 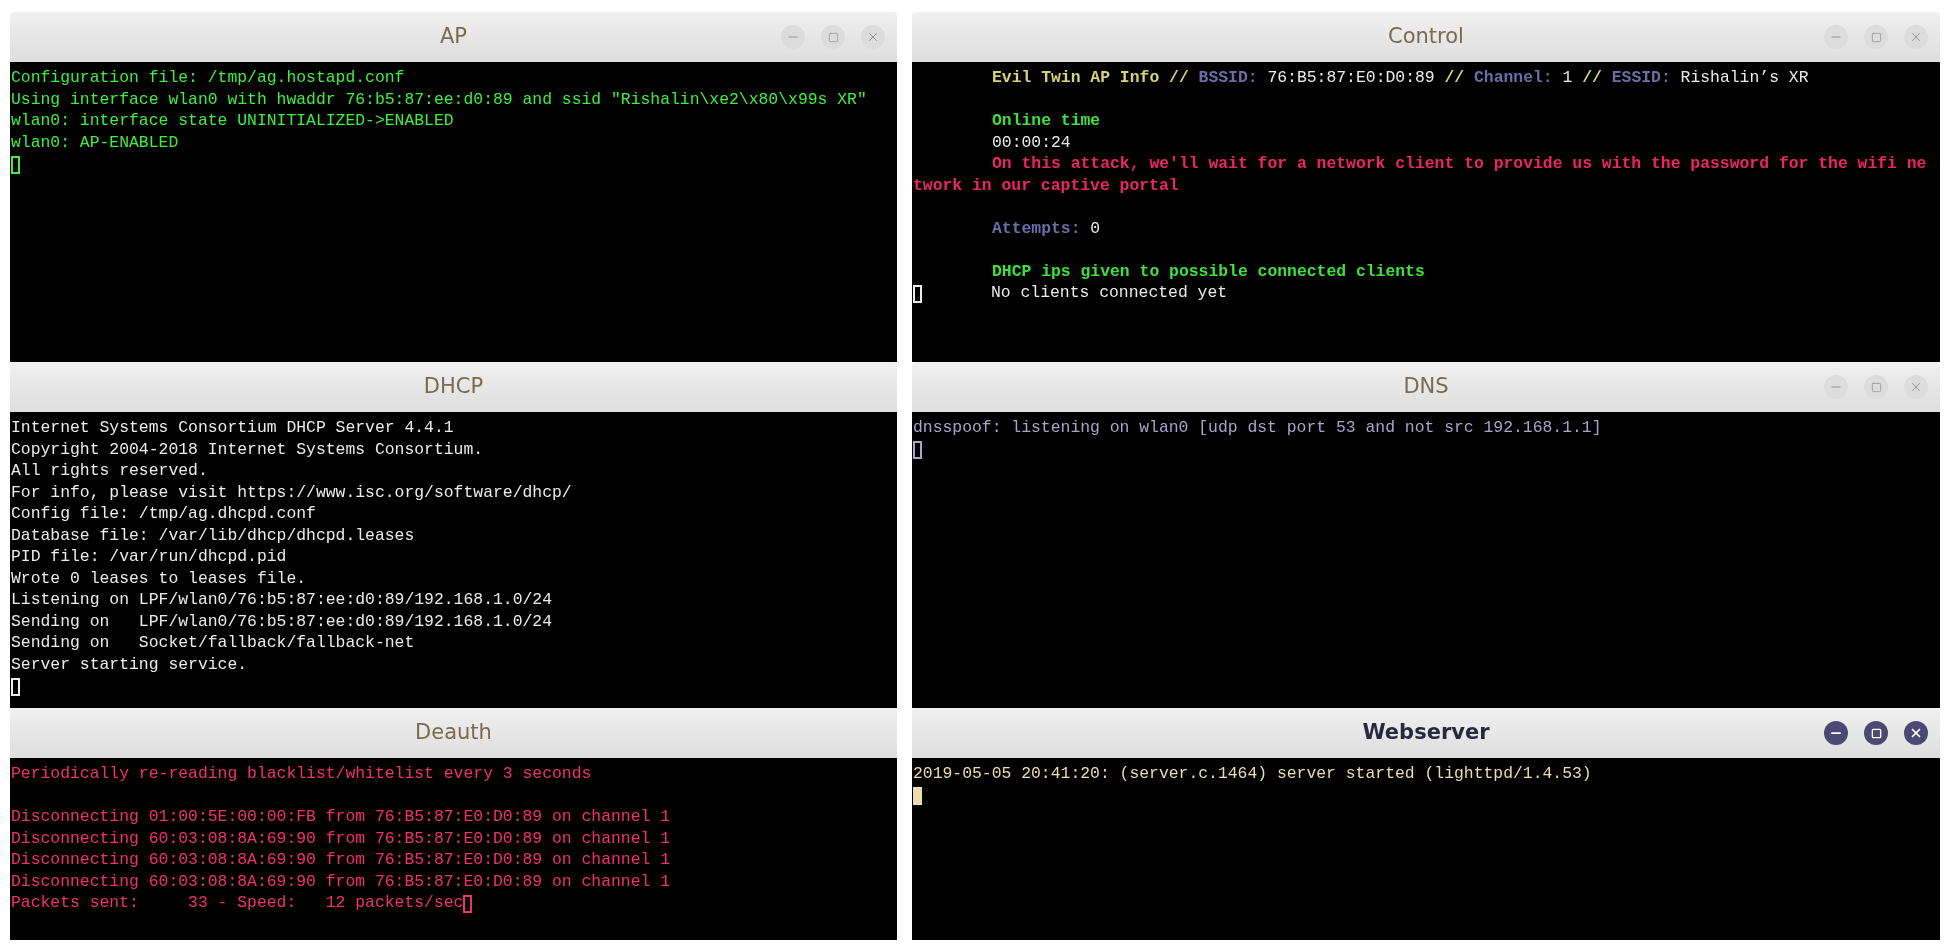 I want to click on terminal-text: Evil Twin AP Info //, so click(x=1090, y=78).